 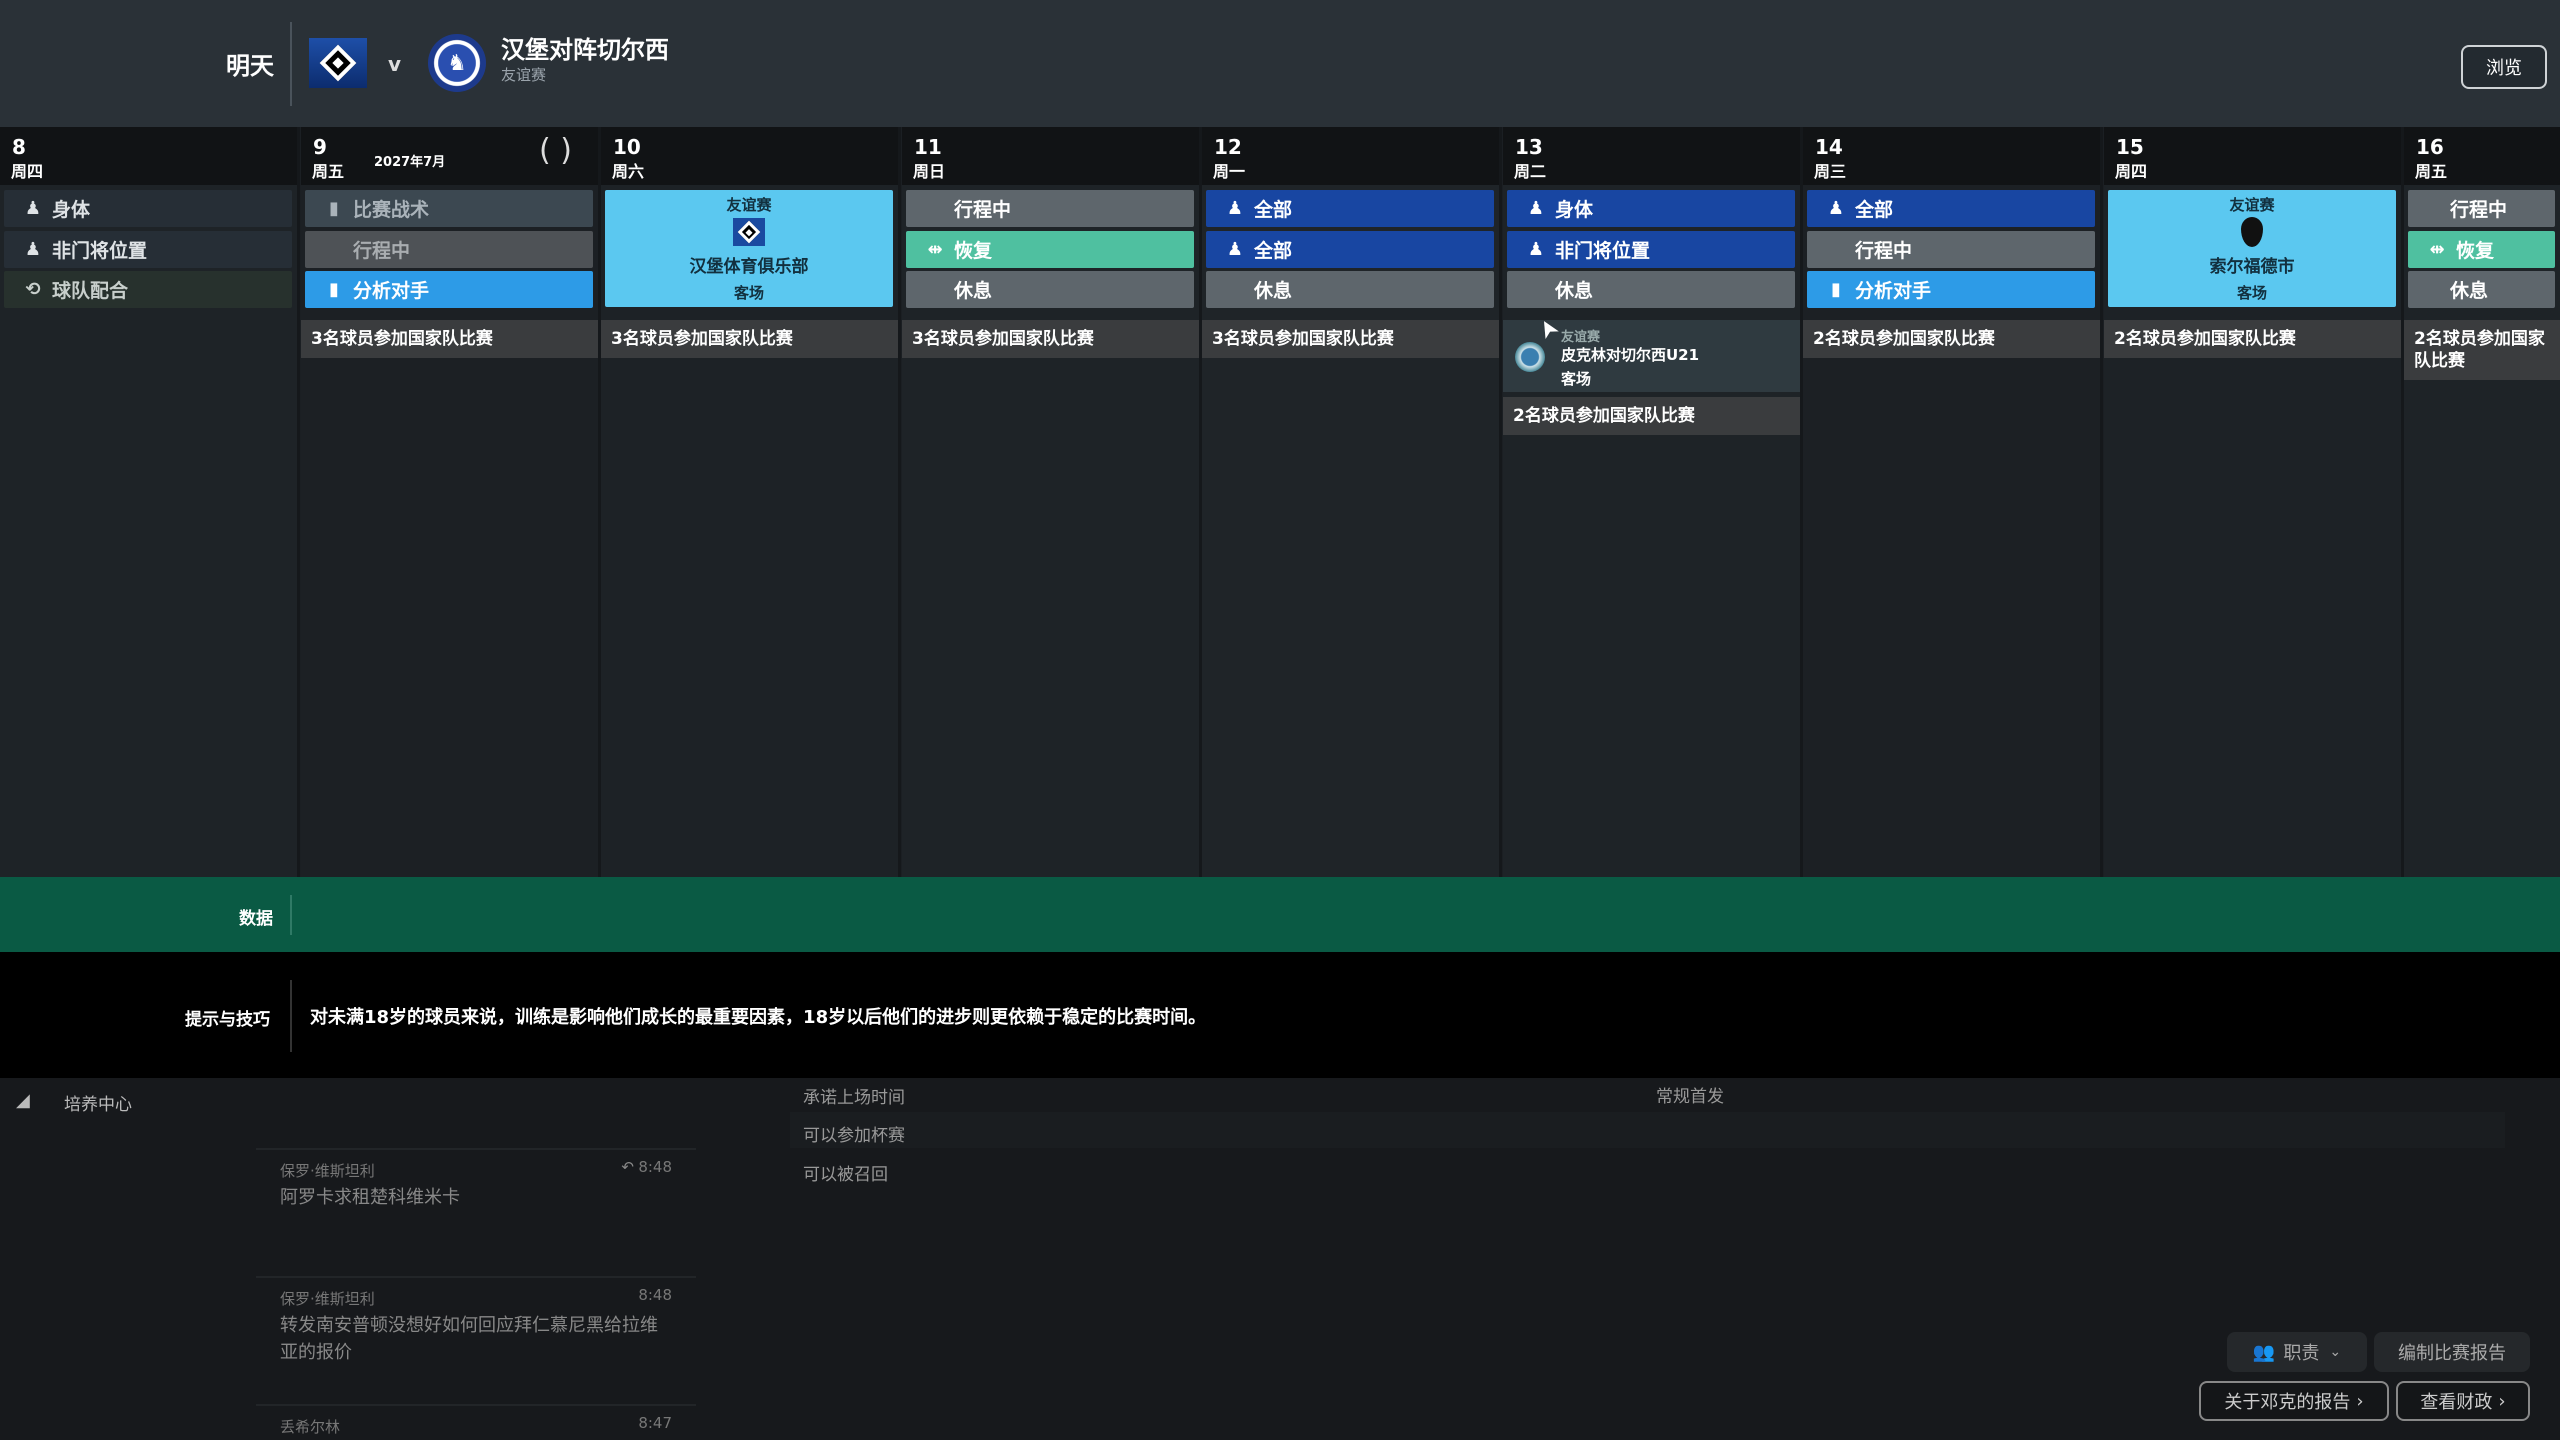 What do you see at coordinates (2254, 502) in the screenshot?
I see `day-column: 15 周四友谊赛 索尔福德市 客场 2名球员参加国家队比赛` at bounding box center [2254, 502].